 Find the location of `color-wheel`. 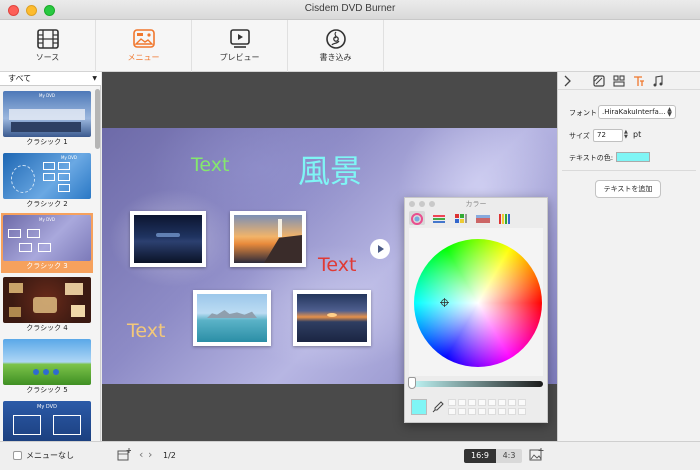

color-wheel is located at coordinates (478, 303).